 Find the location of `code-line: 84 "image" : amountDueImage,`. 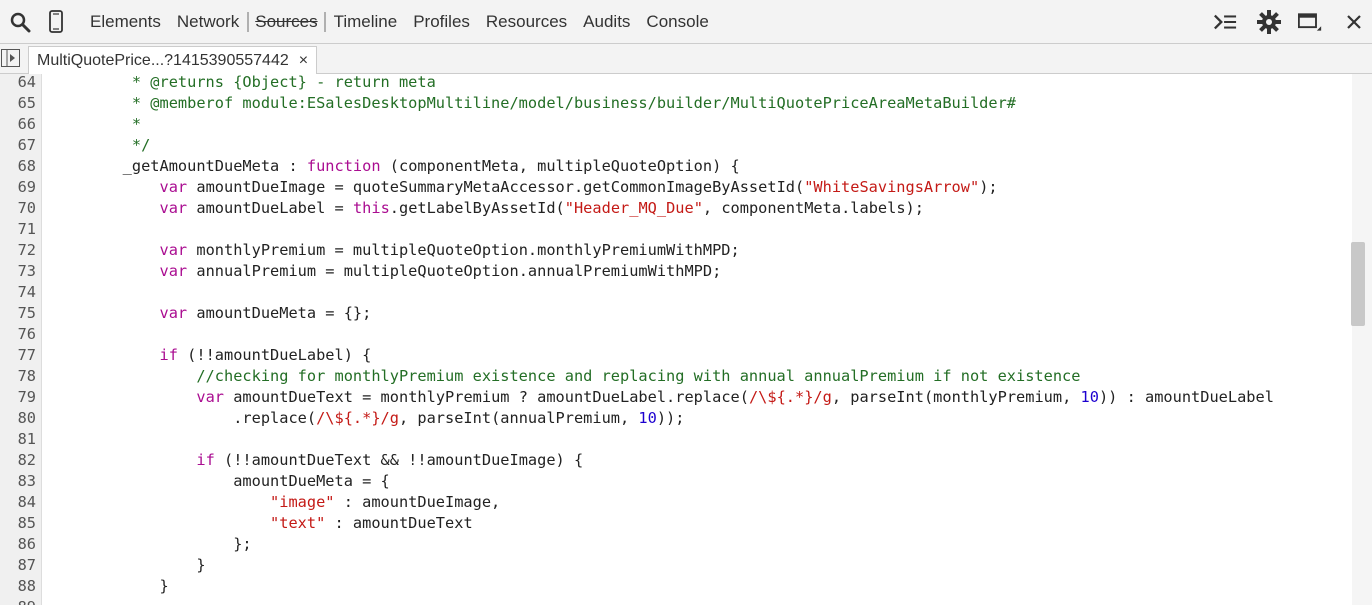

code-line: 84 "image" : amountDueImage, is located at coordinates (676, 502).